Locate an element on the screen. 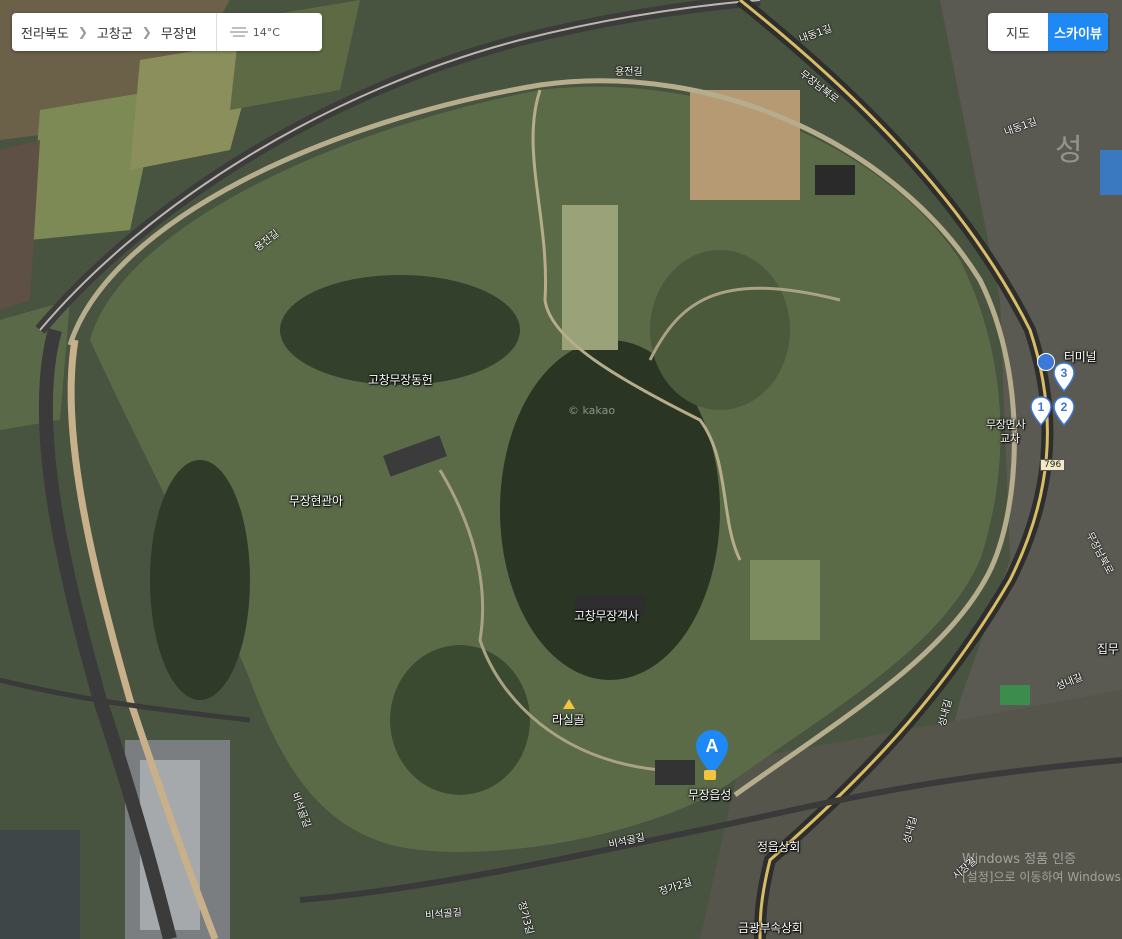 The width and height of the screenshot is (1122, 939). weather-widget: 14°C is located at coordinates (248, 32).